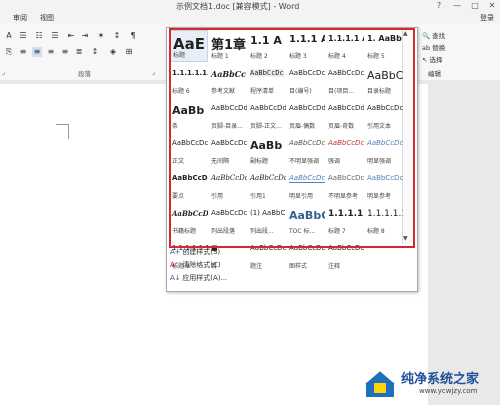  I want to click on style-name: 明显引用, so click(301, 196).